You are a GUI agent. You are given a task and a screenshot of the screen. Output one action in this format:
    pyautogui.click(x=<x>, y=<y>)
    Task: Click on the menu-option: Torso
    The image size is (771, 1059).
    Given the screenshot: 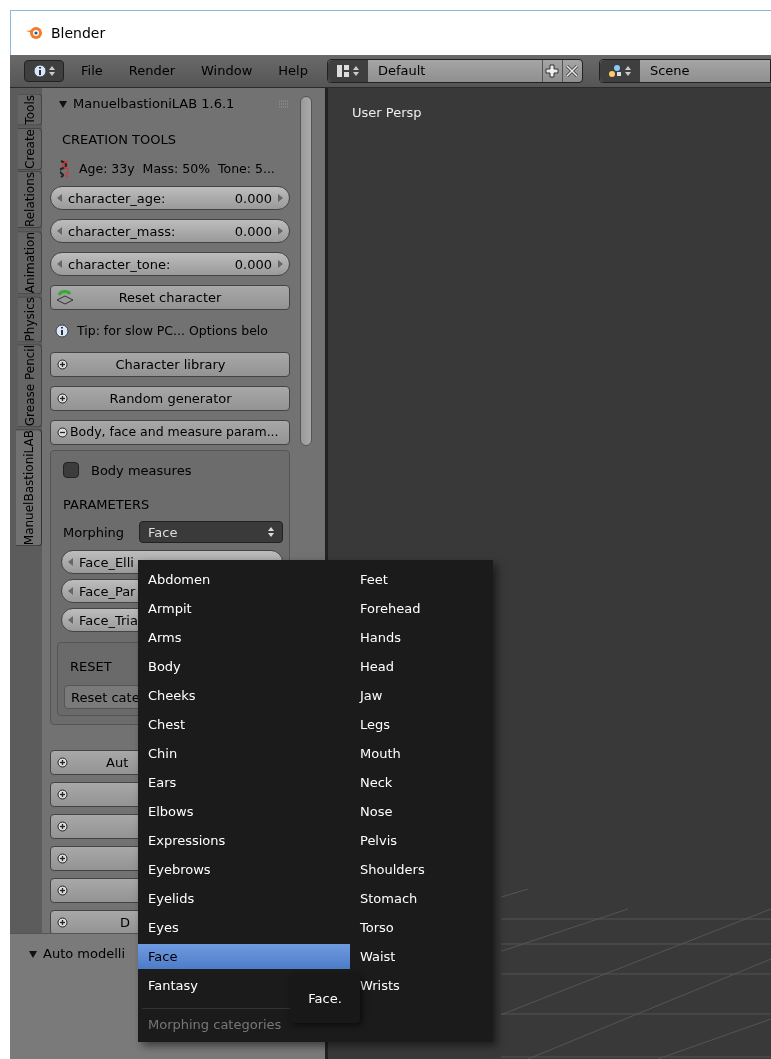 What is the action you would take?
    pyautogui.click(x=421, y=927)
    